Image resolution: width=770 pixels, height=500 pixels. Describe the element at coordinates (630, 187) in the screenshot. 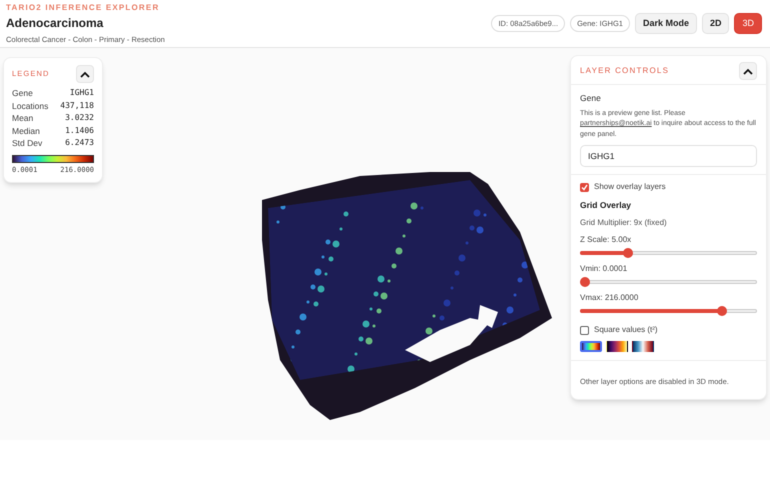

I see `overlay-label: Show overlay layers` at that location.